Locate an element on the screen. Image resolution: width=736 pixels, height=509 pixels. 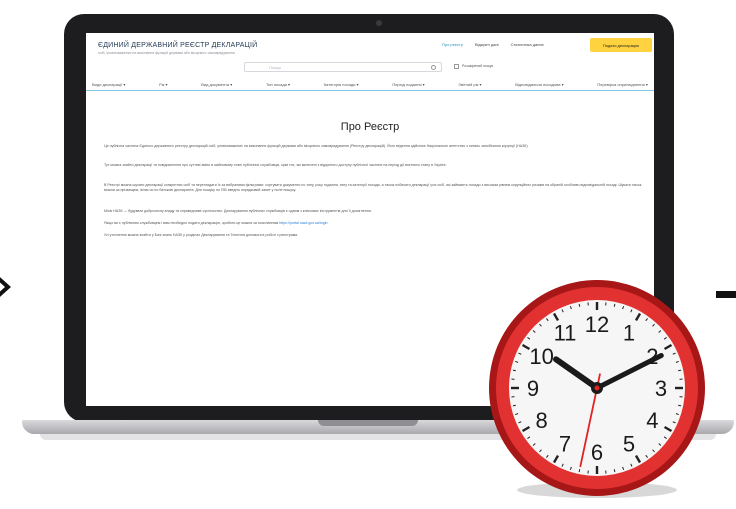
clock-center-dot is located at coordinates (597, 388).